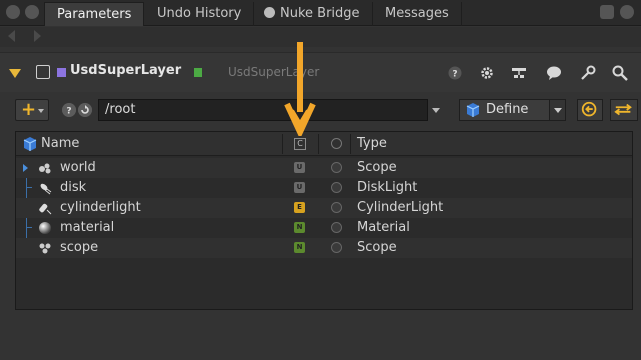 The height and width of the screenshot is (360, 641). What do you see at coordinates (400, 207) in the screenshot?
I see `prim-type: CylinderLight` at bounding box center [400, 207].